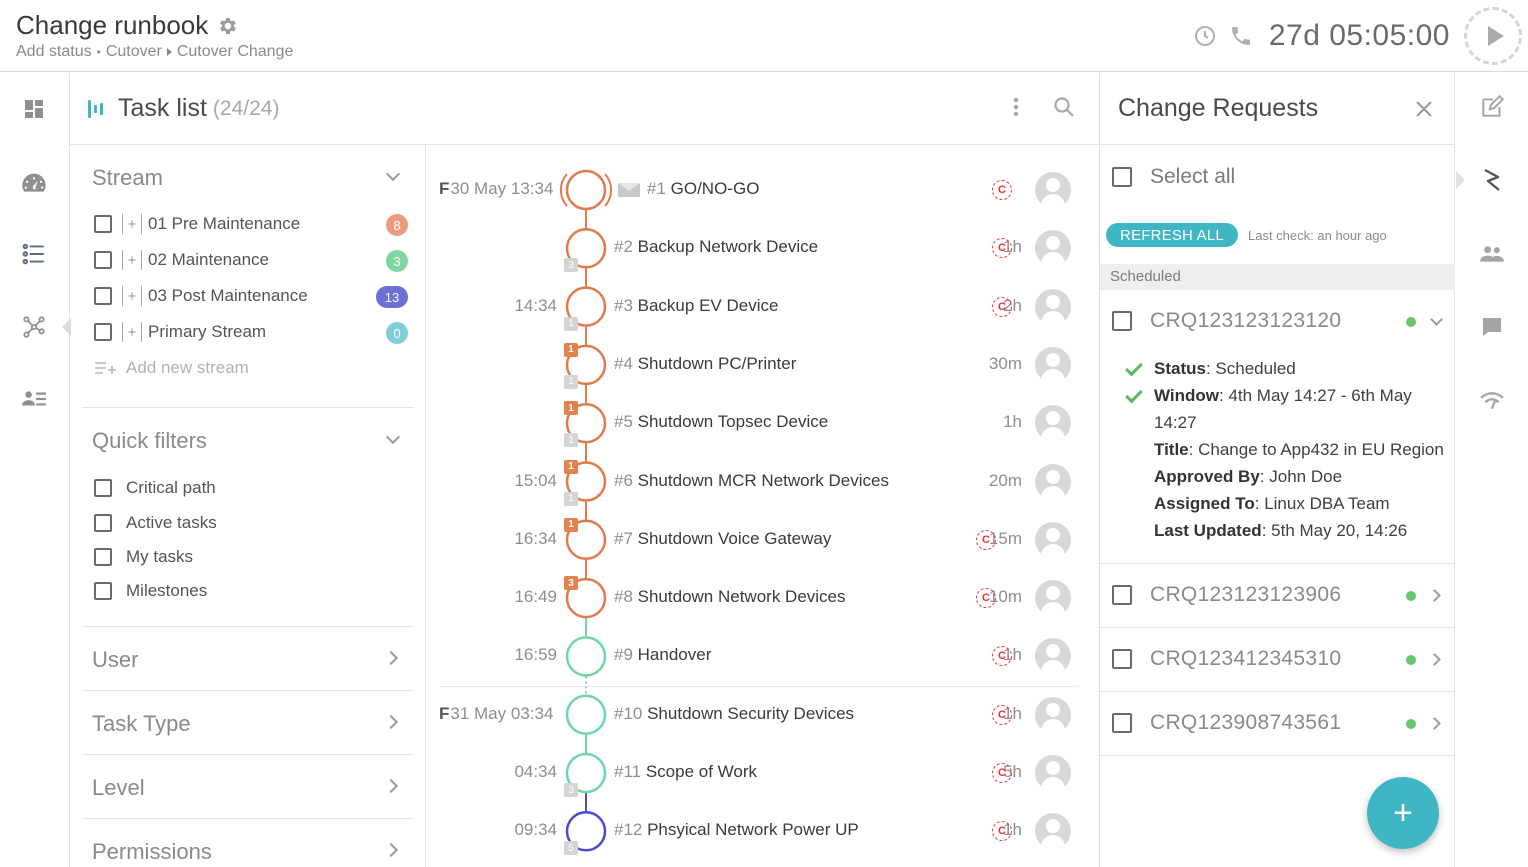 The width and height of the screenshot is (1528, 867). I want to click on task-label: #1 GO/NO-GO, so click(703, 189).